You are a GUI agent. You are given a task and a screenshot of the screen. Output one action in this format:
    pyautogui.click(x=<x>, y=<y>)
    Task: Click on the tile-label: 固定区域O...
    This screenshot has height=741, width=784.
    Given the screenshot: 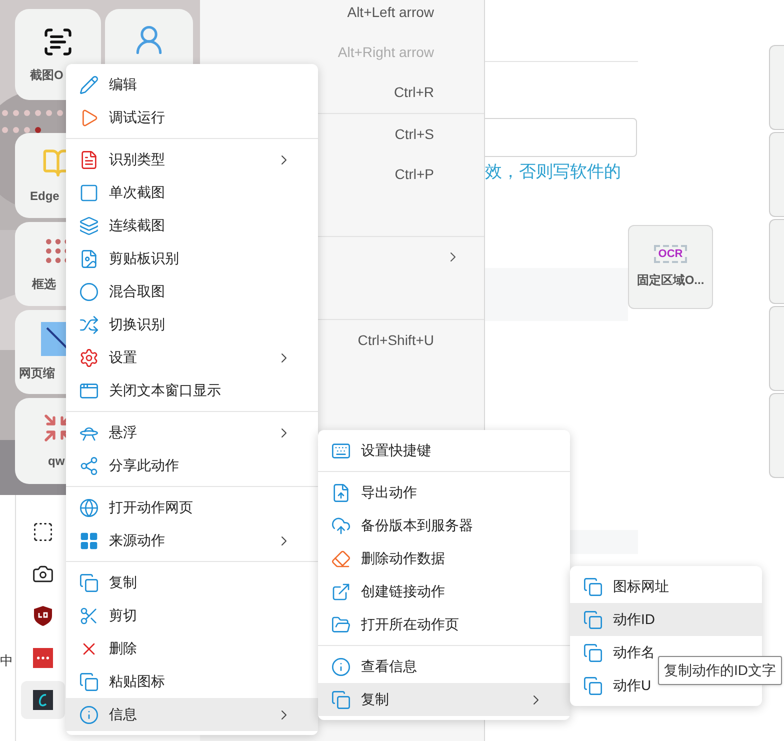 What is the action you would take?
    pyautogui.click(x=670, y=280)
    